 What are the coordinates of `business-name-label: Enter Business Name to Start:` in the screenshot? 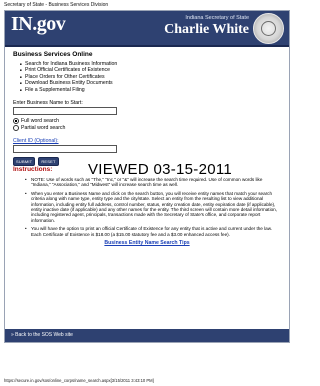 It's located at (48, 103).